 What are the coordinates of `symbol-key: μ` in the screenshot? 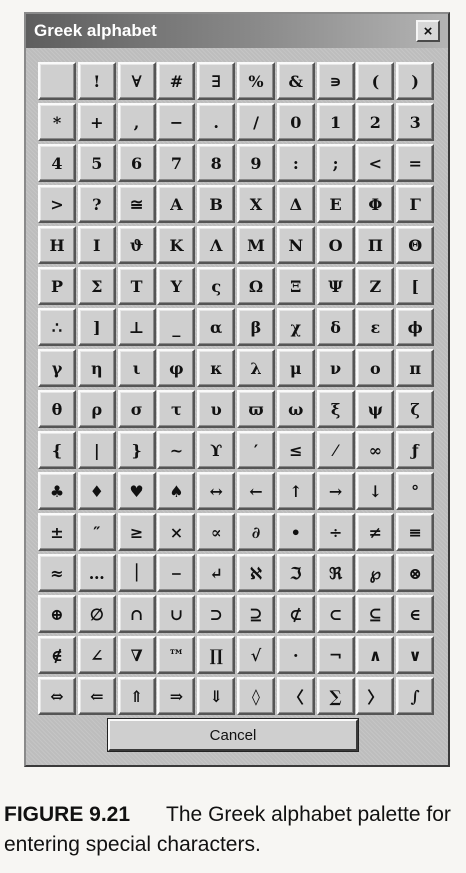 It's located at (295, 368).